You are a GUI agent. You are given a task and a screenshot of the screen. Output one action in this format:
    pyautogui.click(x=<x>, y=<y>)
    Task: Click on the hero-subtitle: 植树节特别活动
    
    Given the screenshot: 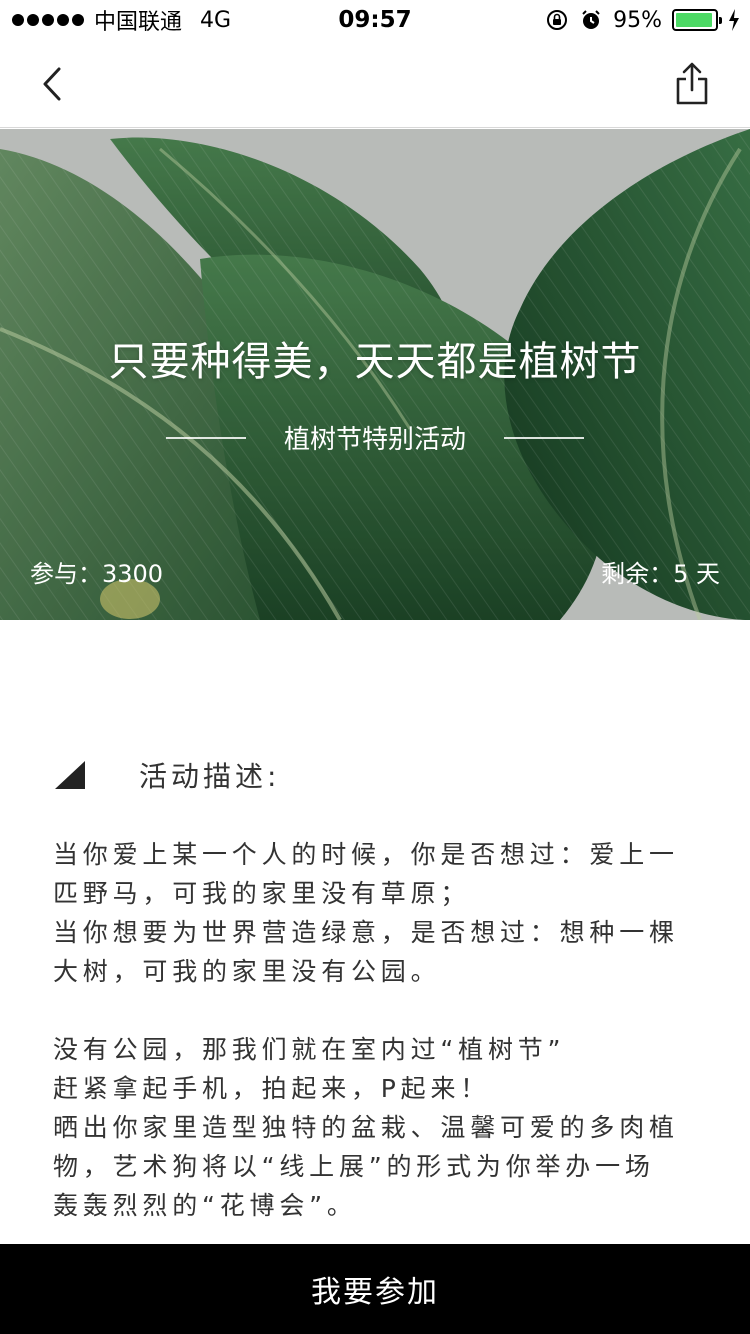 What is the action you would take?
    pyautogui.click(x=374, y=440)
    